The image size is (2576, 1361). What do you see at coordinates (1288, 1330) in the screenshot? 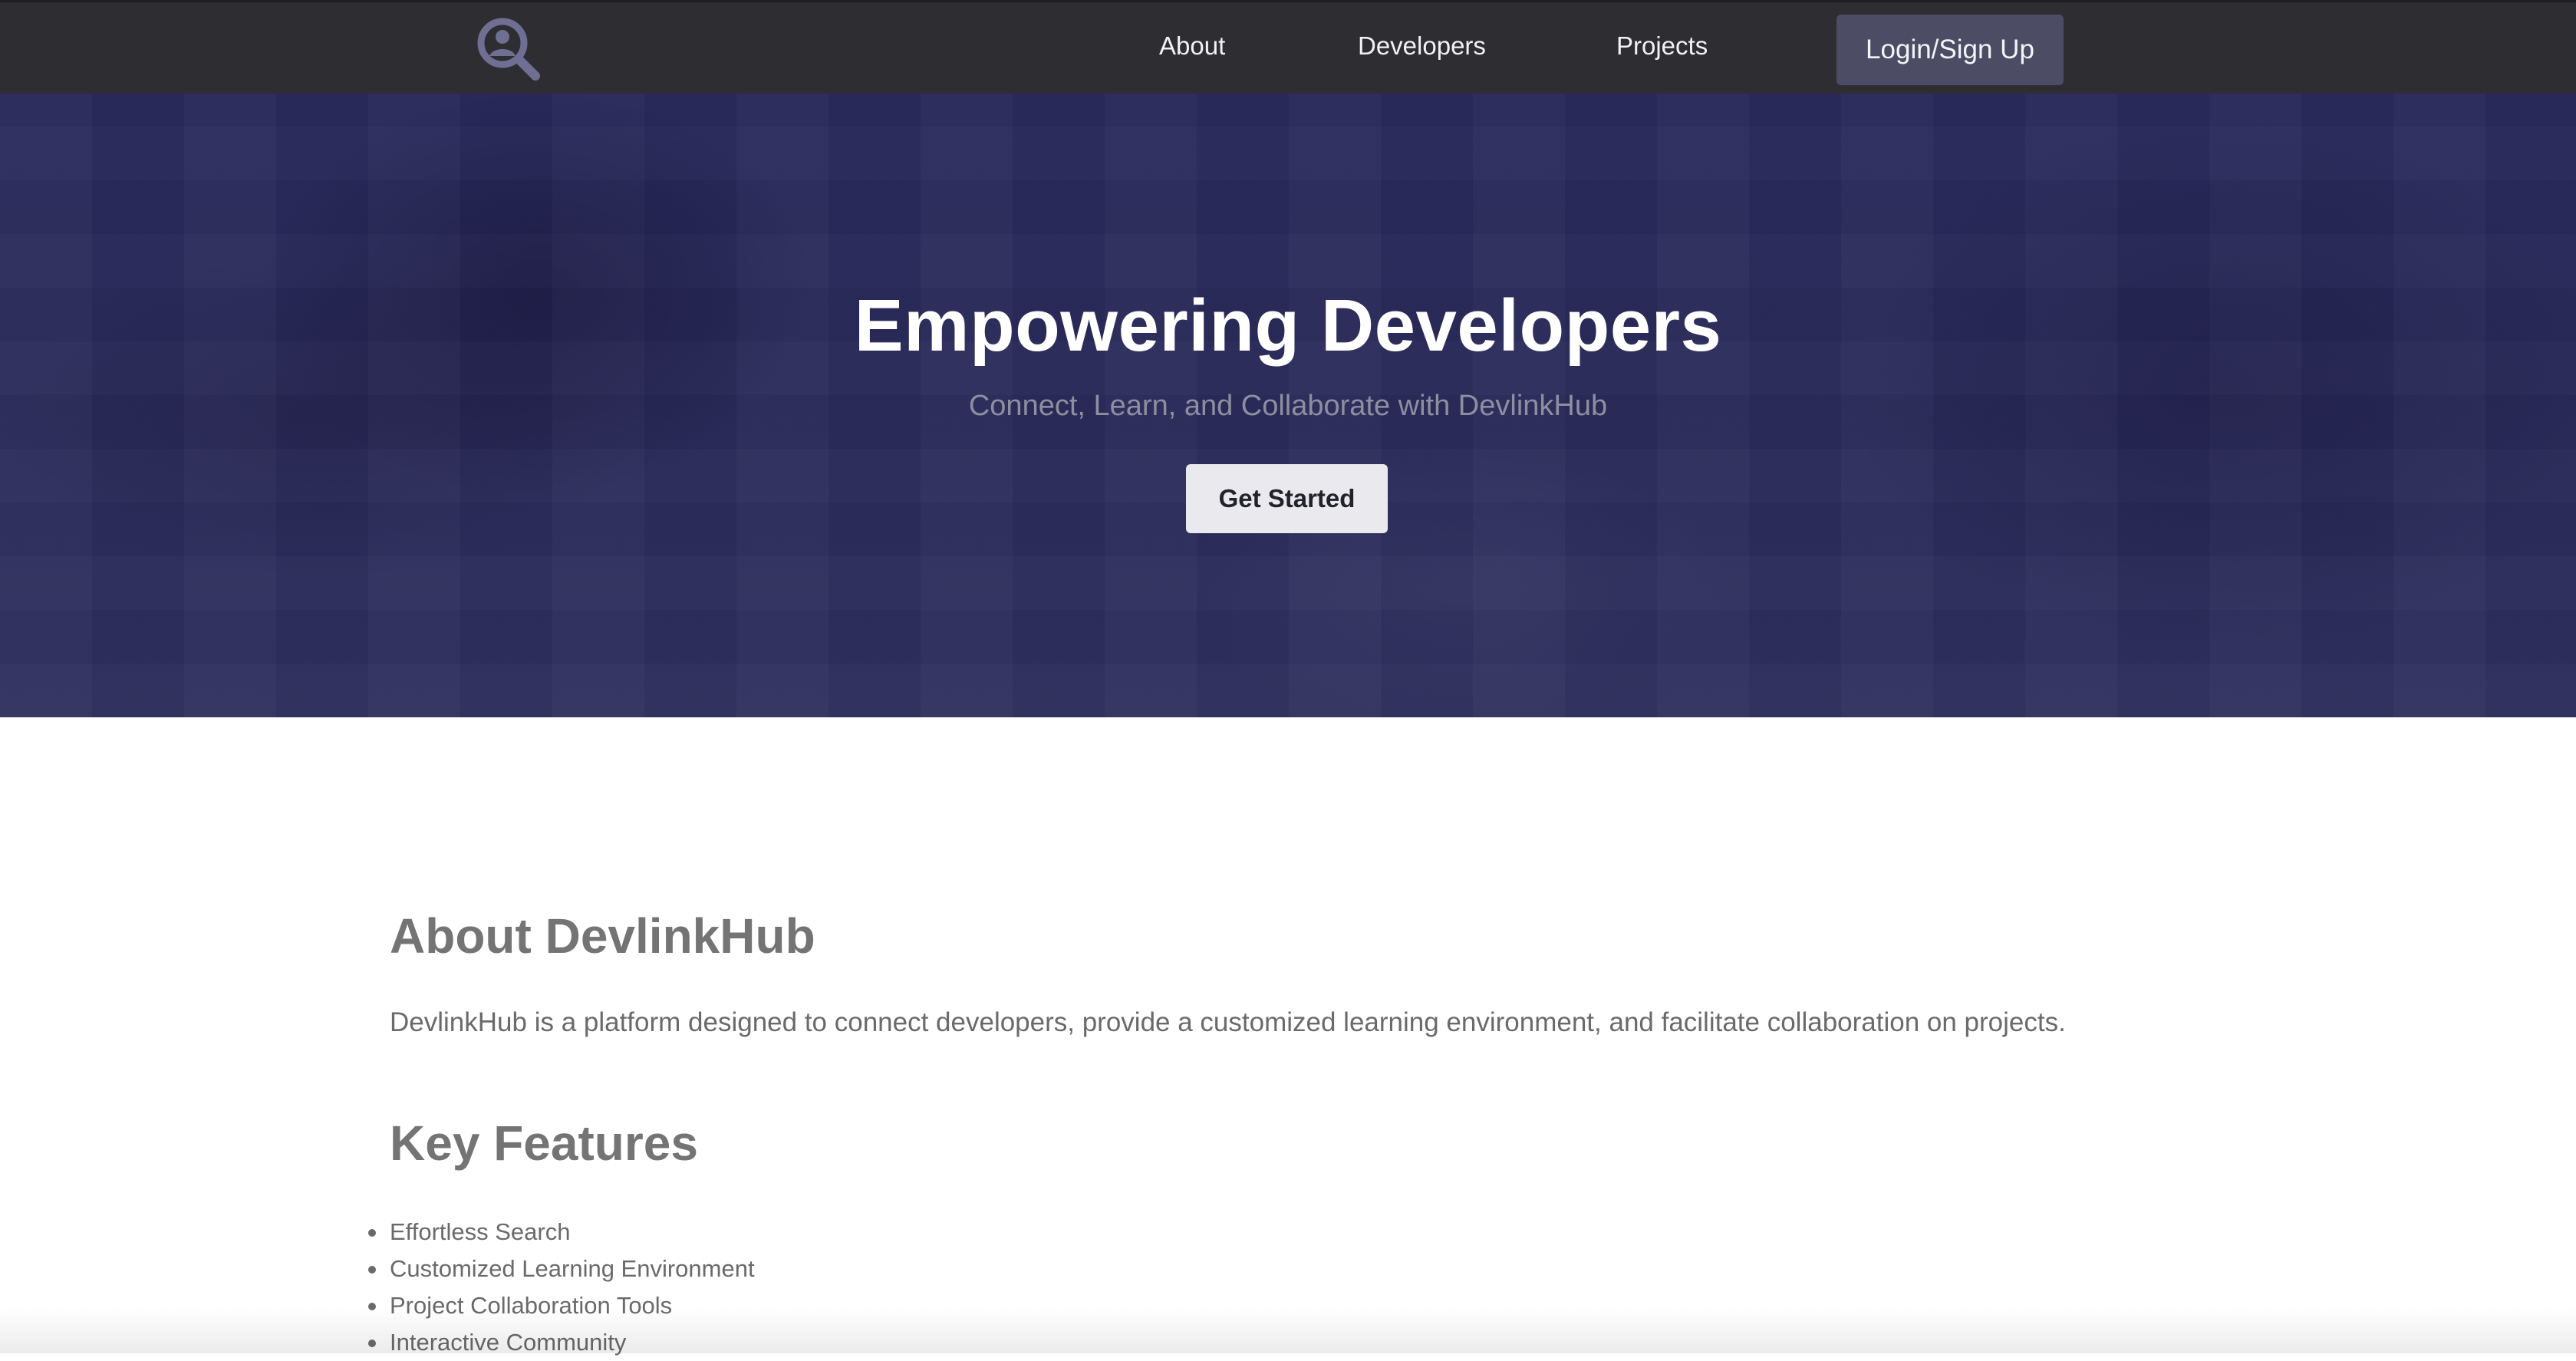
I see `bottom-shadow` at bounding box center [1288, 1330].